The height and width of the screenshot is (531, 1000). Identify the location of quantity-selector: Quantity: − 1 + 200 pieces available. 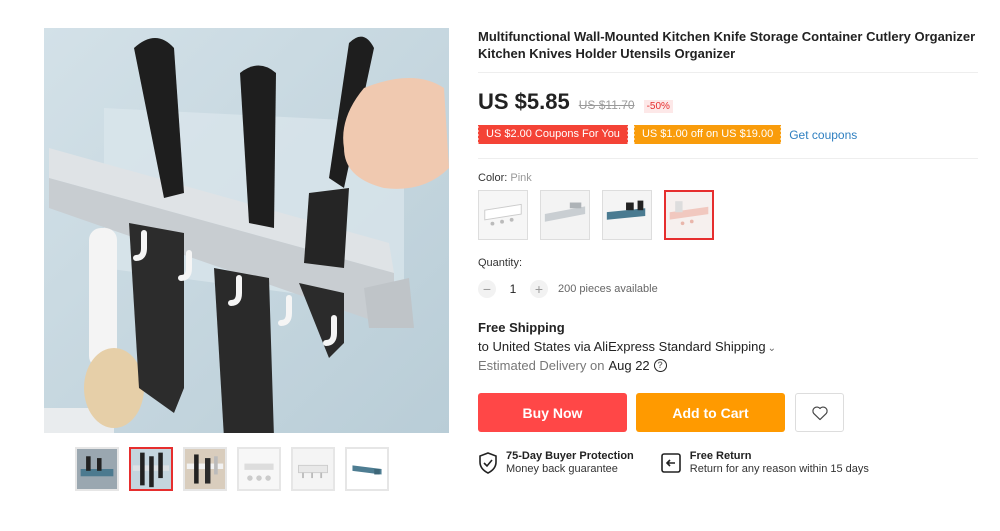
(728, 277).